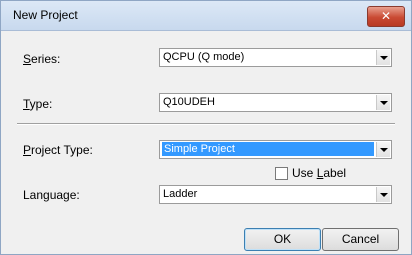 The height and width of the screenshot is (255, 412). Describe the element at coordinates (360, 239) in the screenshot. I see `cancel-button: Cancel` at that location.